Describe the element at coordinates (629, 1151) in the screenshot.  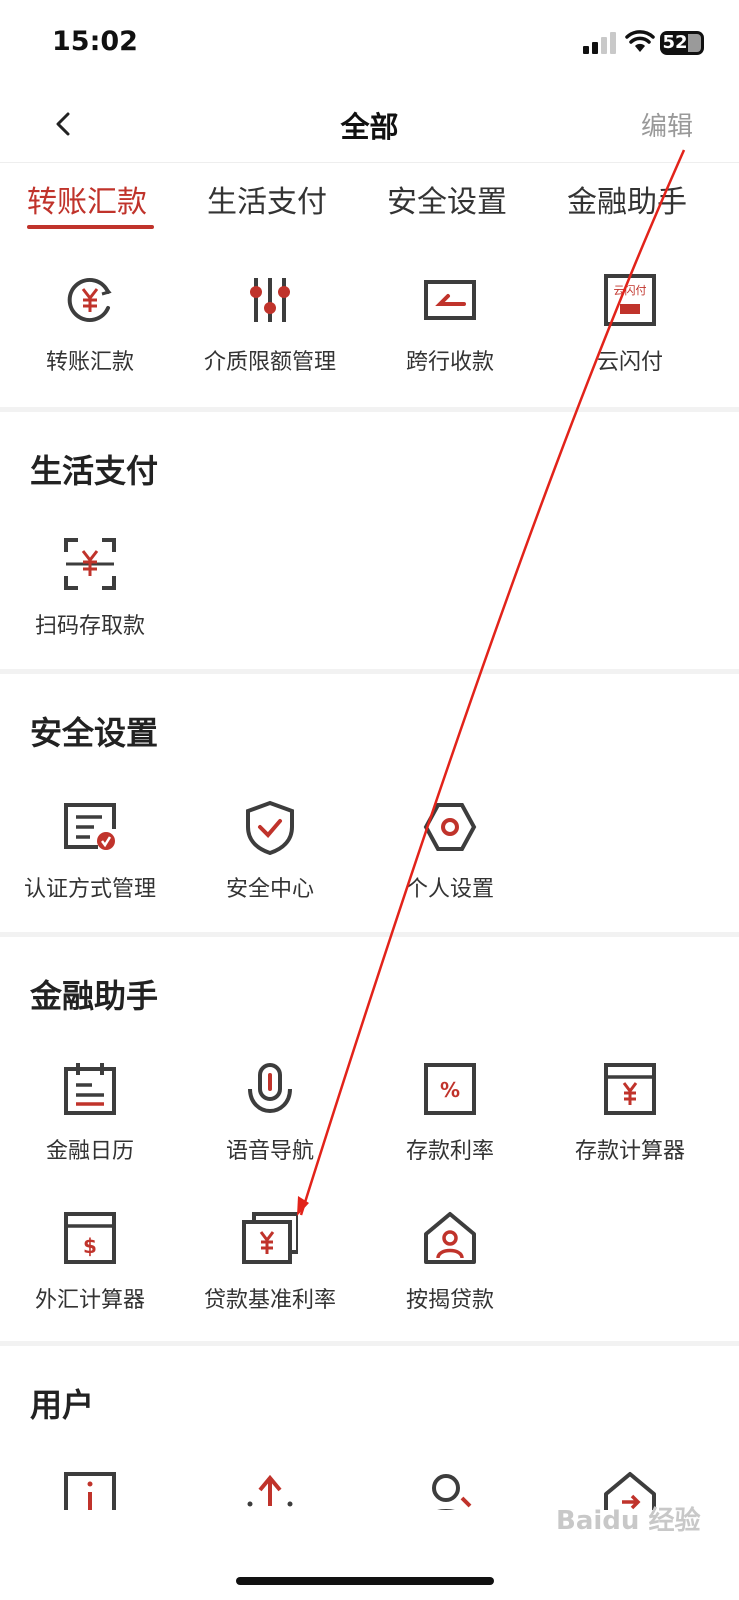
I see `grid-item-label: 存款计算器` at that location.